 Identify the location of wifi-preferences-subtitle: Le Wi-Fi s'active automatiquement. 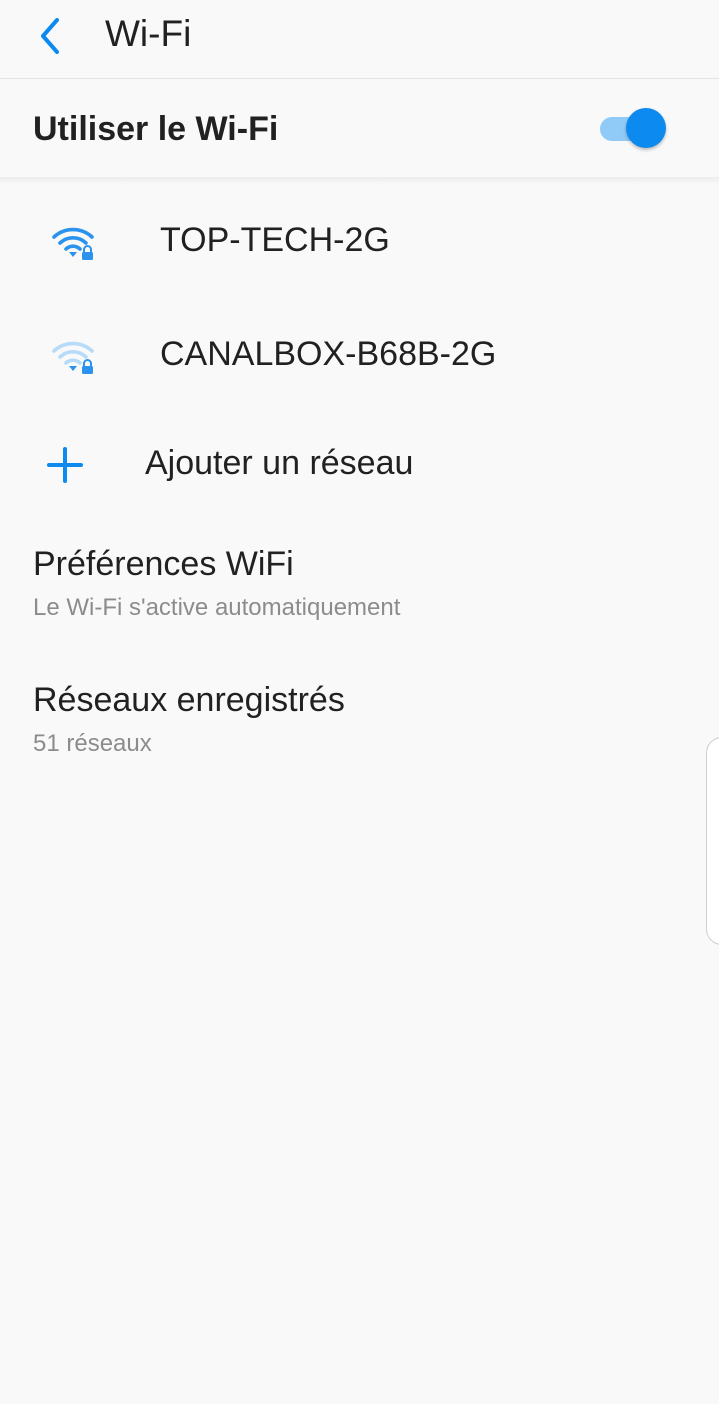
(217, 607).